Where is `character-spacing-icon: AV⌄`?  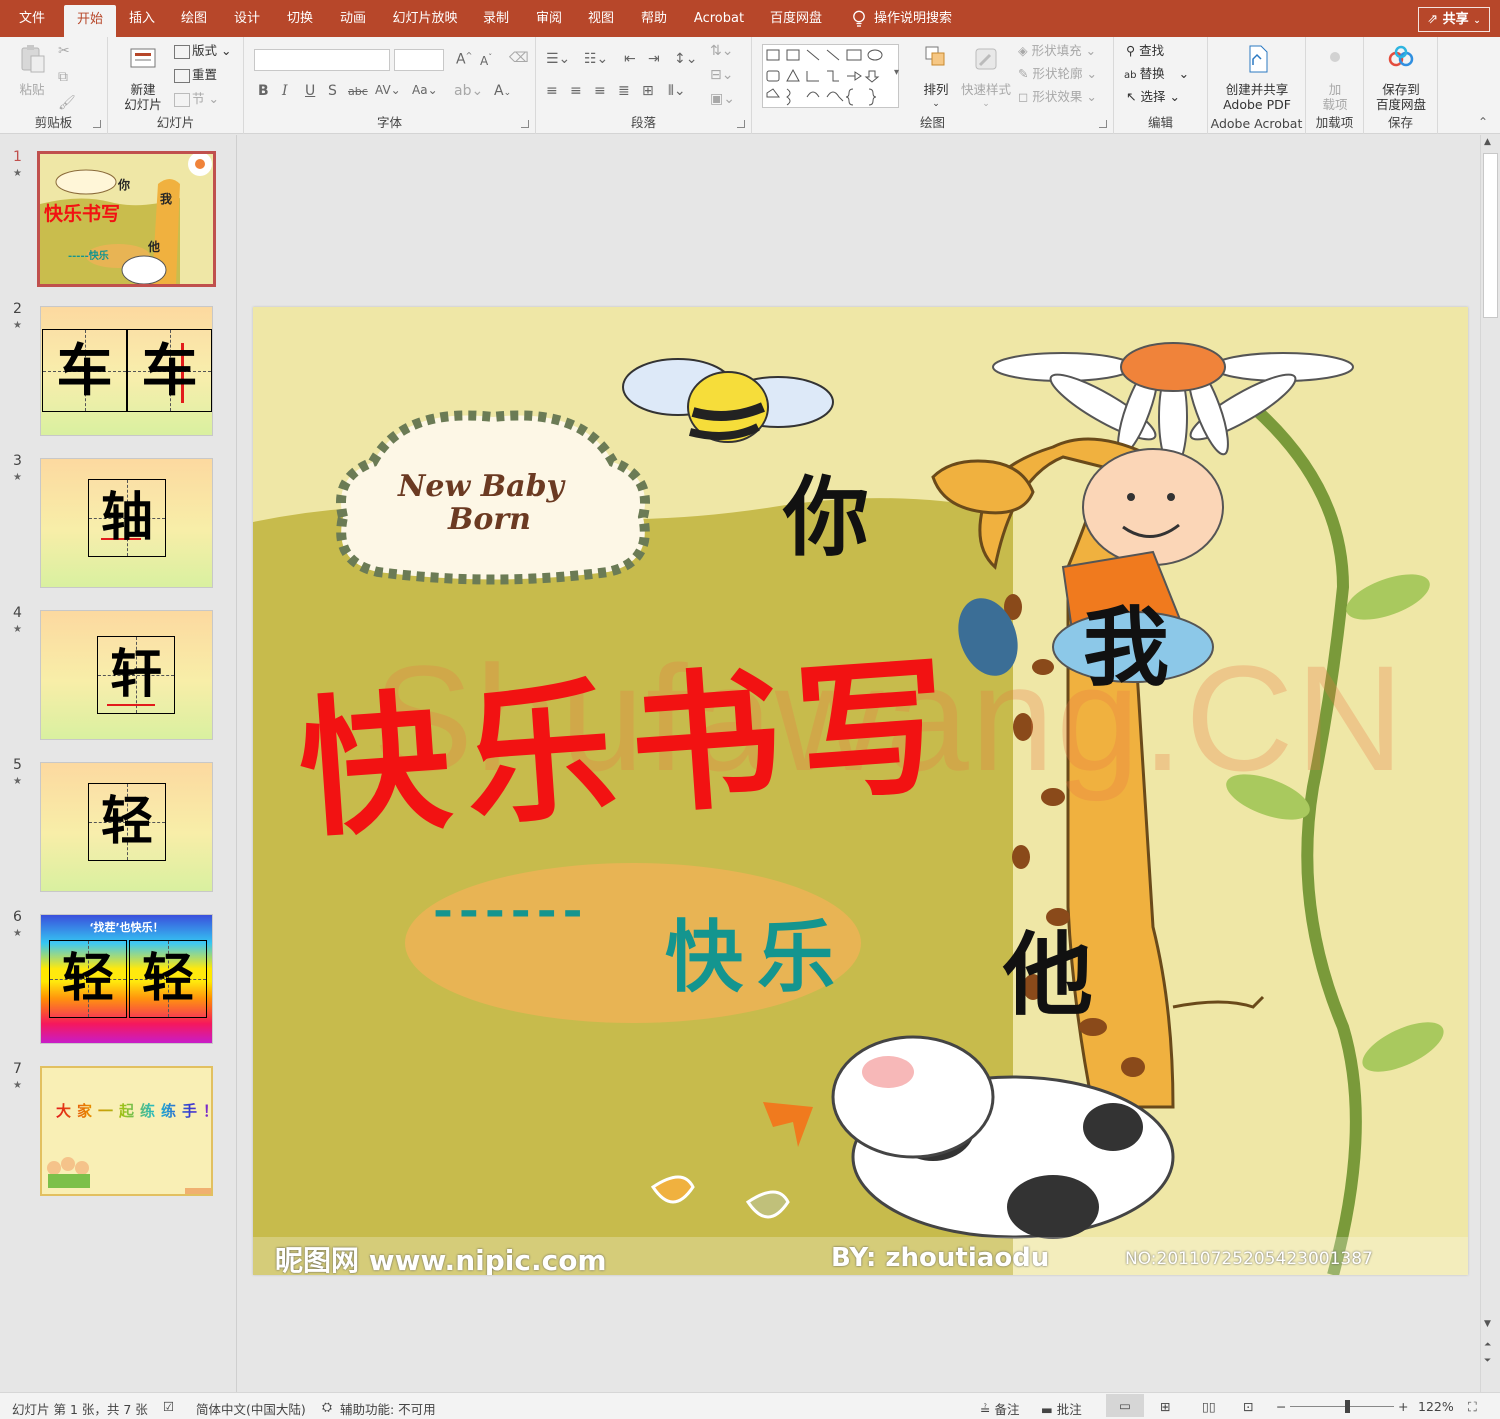 character-spacing-icon: AV⌄ is located at coordinates (388, 90).